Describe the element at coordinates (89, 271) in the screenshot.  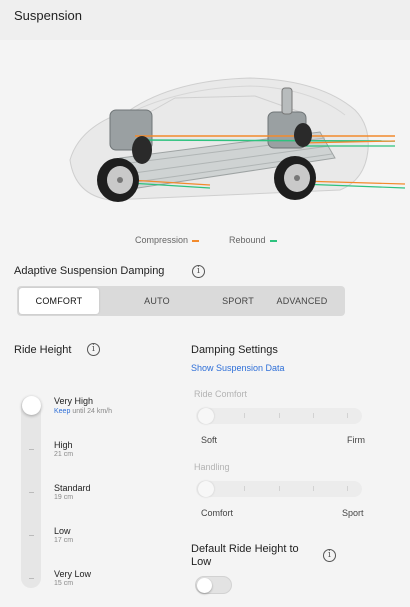
I see `damping-title: Adaptive Suspension Damping` at that location.